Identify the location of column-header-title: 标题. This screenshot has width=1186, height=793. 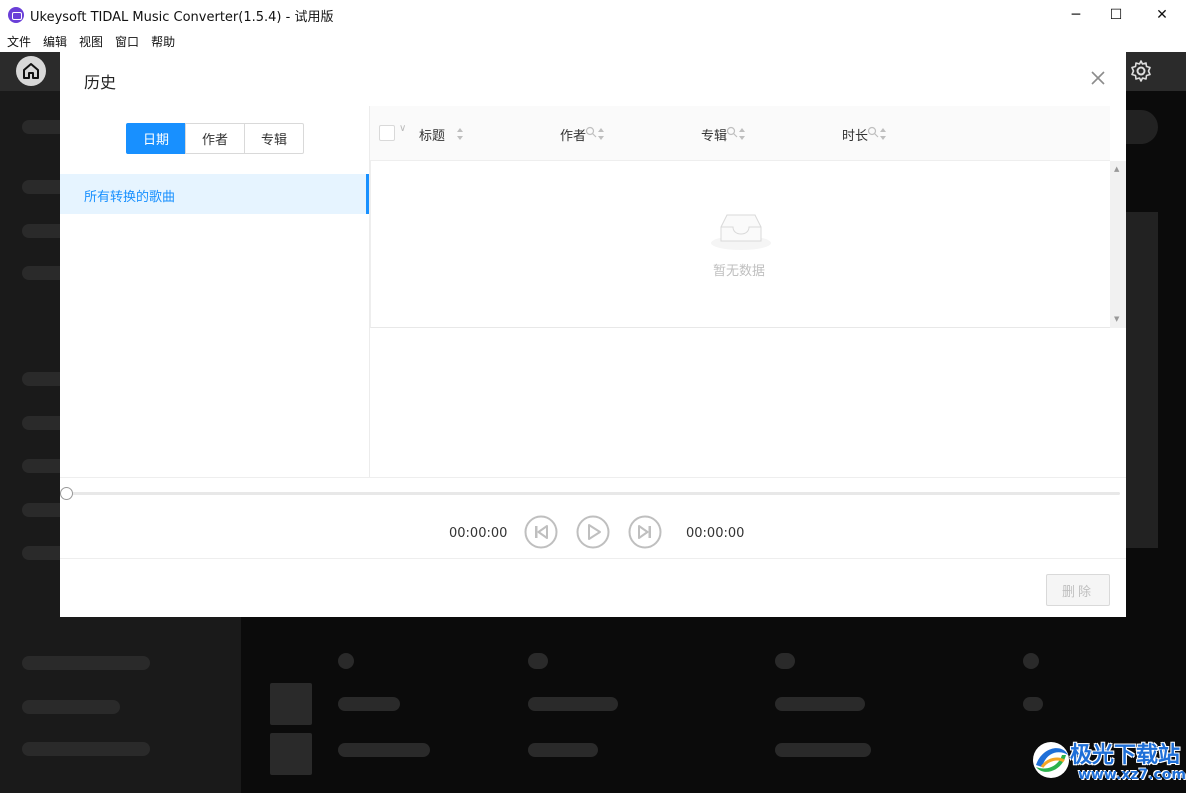
(432, 134).